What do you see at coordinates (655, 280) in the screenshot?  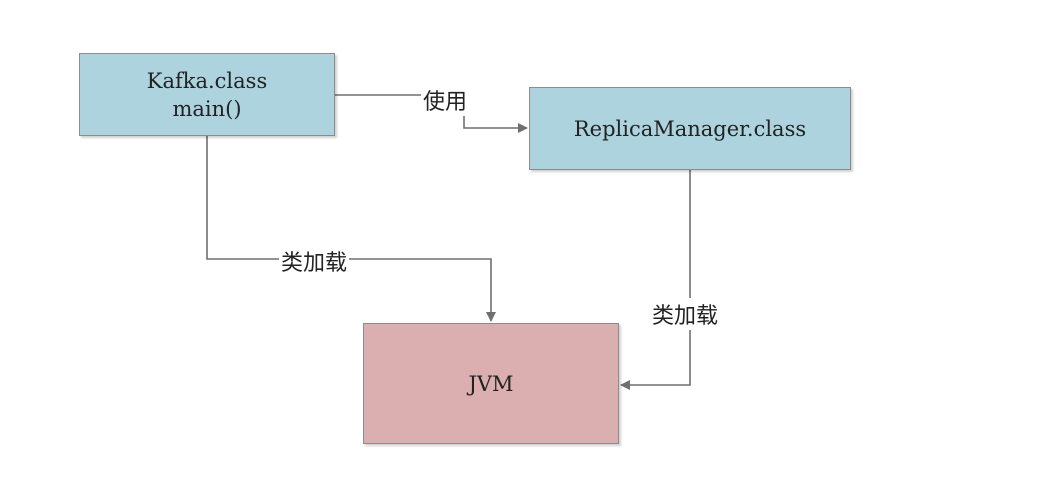 I see `edge-load-replica-line` at bounding box center [655, 280].